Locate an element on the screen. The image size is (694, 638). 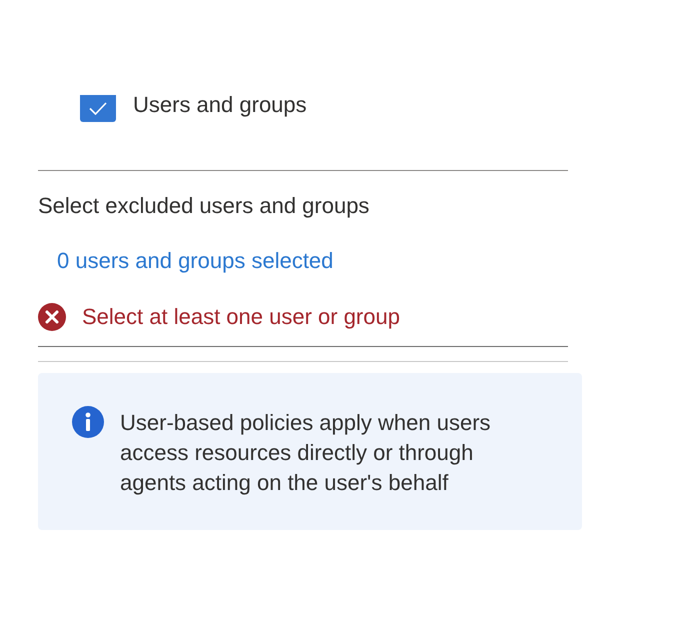
checkbox is located at coordinates (98, 108).